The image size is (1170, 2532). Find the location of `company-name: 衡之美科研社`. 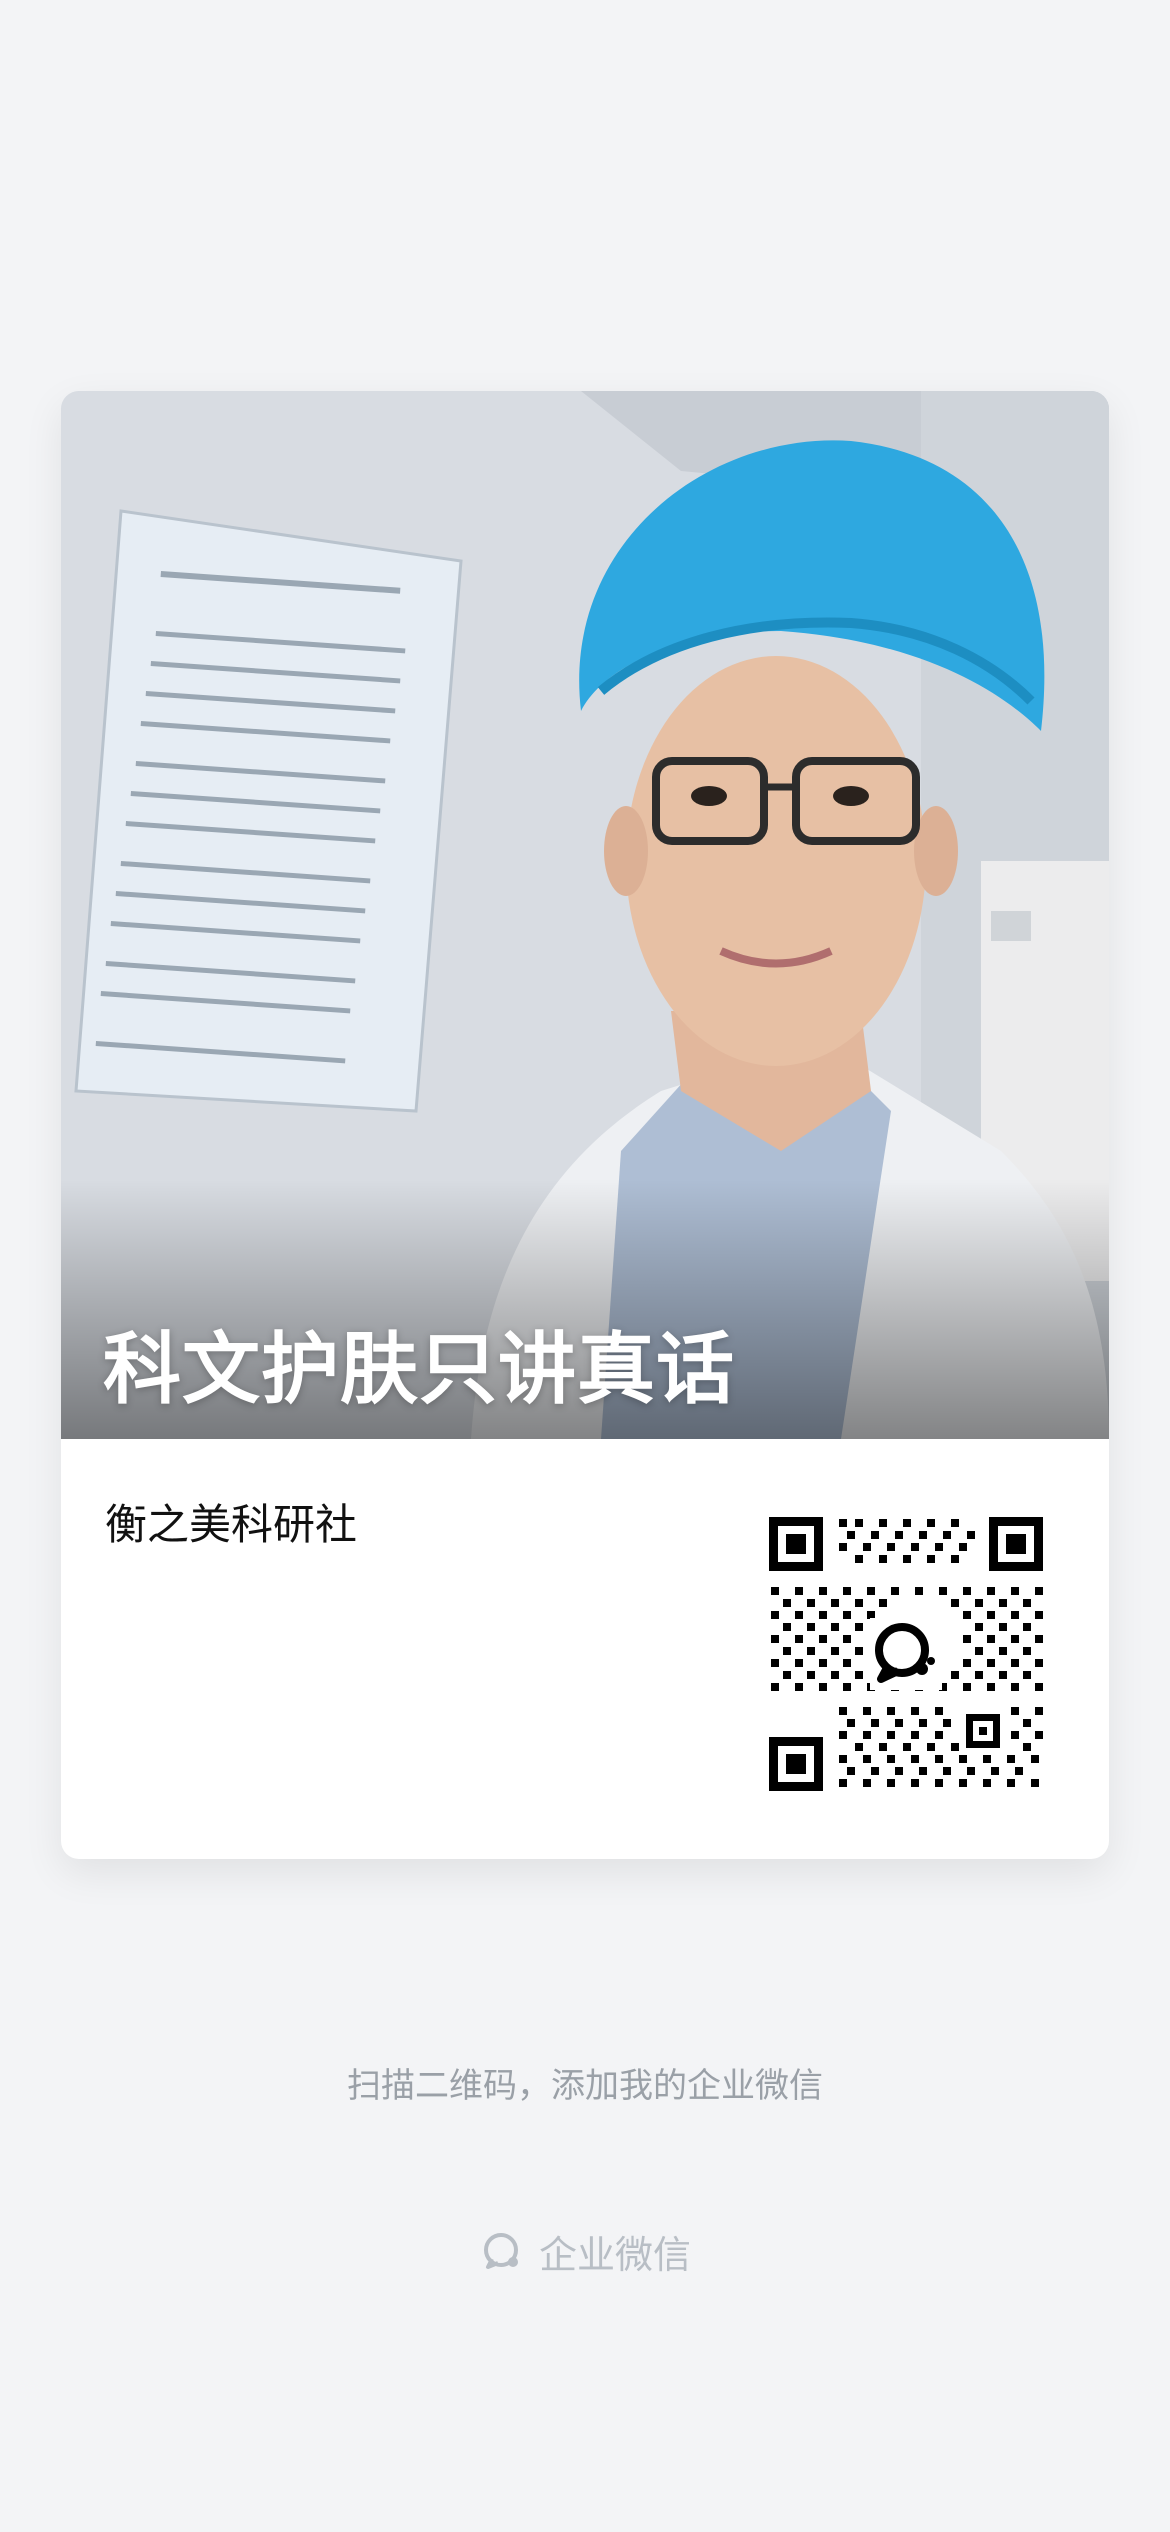

company-name: 衡之美科研社 is located at coordinates (231, 1524).